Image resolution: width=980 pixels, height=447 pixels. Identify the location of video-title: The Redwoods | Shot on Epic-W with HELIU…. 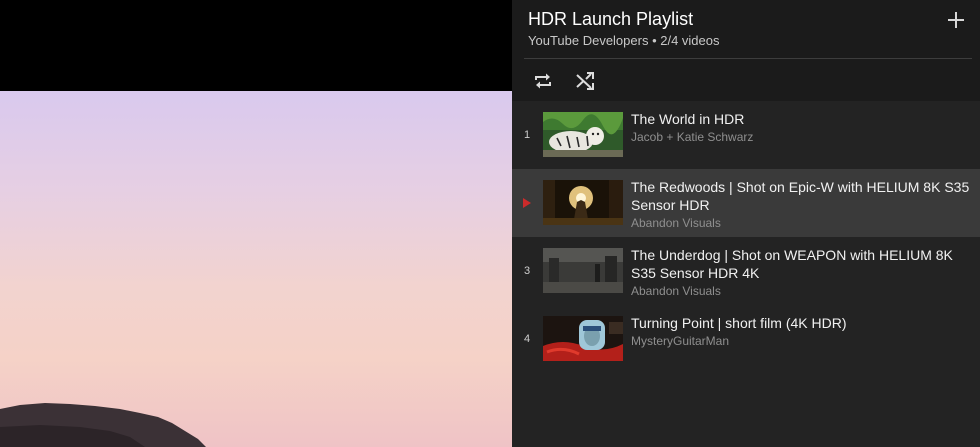
(801, 196).